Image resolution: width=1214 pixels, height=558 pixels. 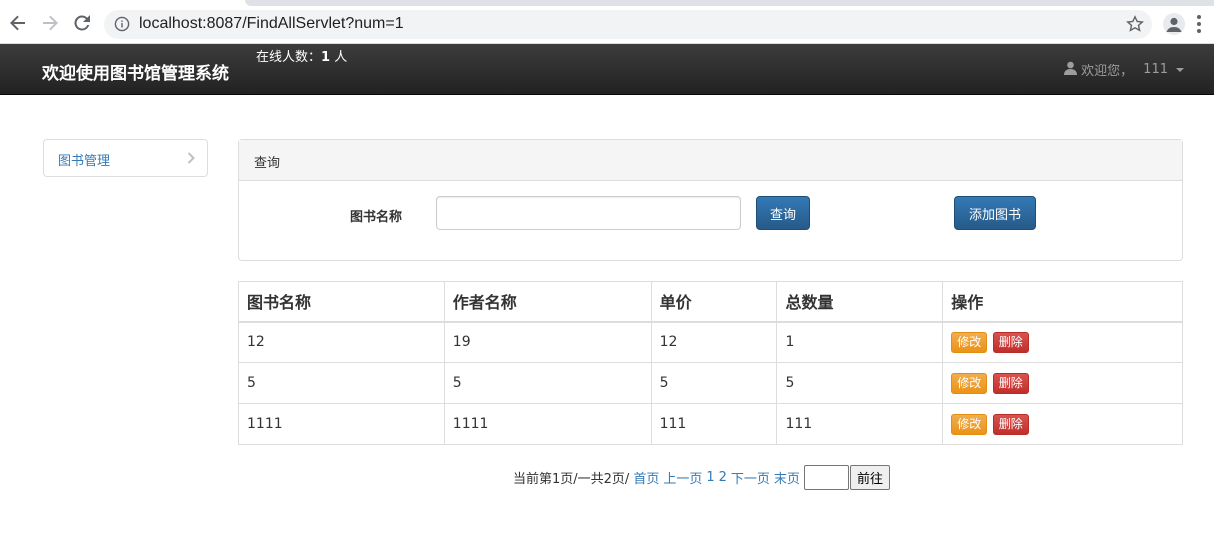 What do you see at coordinates (1180, 69) in the screenshot?
I see `caret-down-icon` at bounding box center [1180, 69].